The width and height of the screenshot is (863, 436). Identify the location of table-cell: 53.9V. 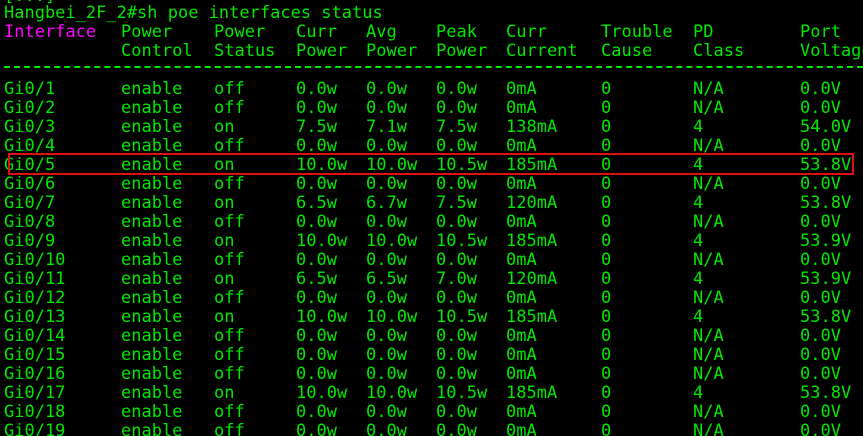
(826, 279).